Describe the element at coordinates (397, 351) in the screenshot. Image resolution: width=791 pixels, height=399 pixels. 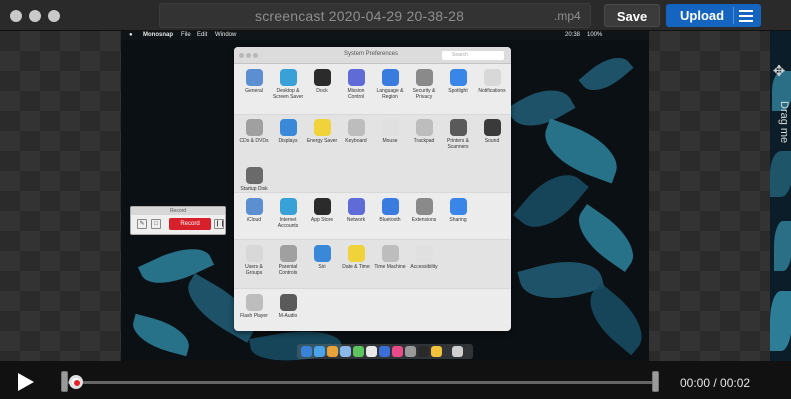
I see `music-icon` at that location.